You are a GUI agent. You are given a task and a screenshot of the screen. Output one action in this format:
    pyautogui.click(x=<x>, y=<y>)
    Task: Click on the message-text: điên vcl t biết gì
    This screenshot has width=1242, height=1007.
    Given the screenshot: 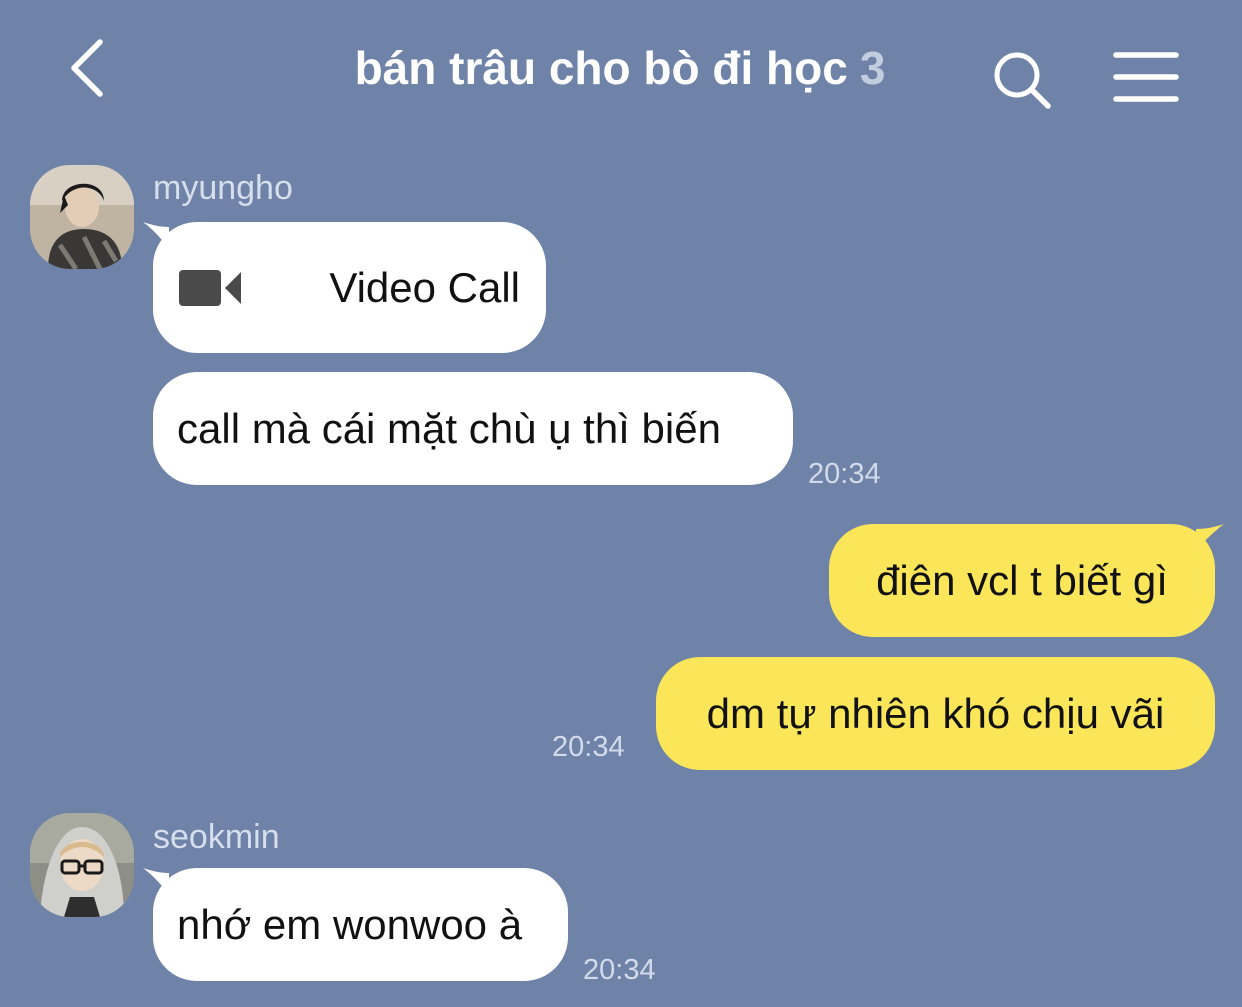 What is the action you would take?
    pyautogui.click(x=1022, y=580)
    